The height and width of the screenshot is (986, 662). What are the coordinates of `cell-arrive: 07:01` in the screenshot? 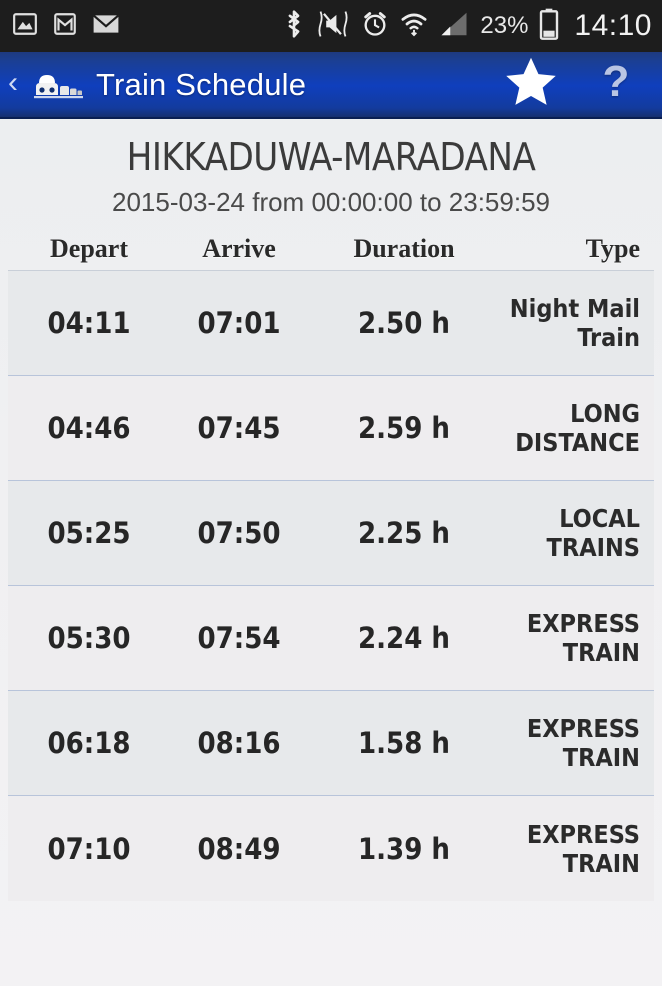 It's located at (239, 323).